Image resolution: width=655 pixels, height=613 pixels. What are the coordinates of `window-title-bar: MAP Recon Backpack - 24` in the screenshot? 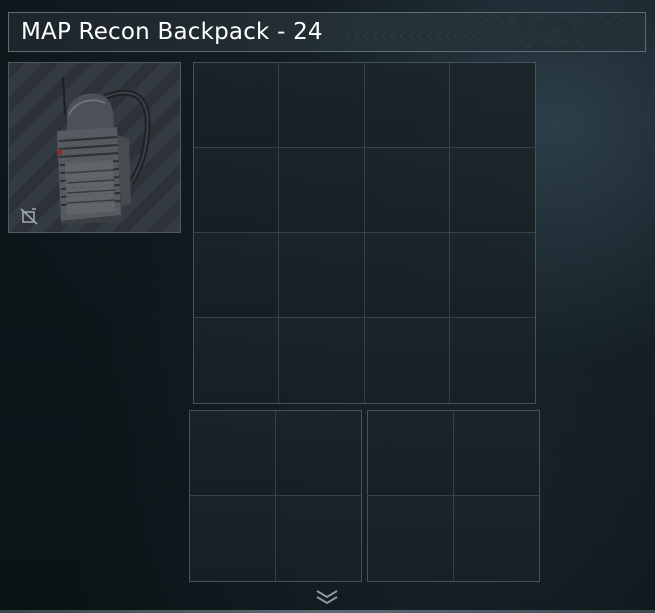 It's located at (327, 32).